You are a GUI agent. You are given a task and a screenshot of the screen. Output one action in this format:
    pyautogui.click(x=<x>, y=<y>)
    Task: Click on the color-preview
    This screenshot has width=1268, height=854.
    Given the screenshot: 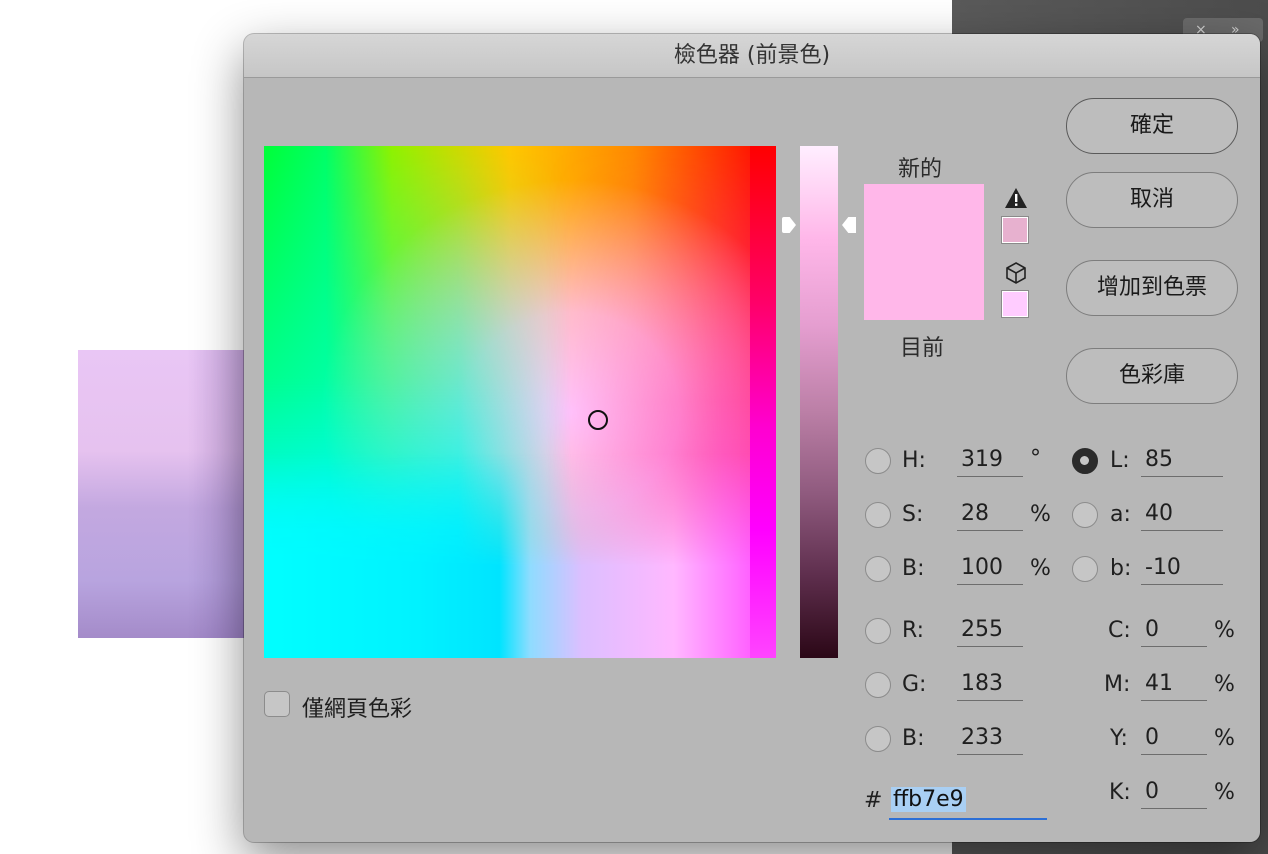 What is the action you would take?
    pyautogui.click(x=924, y=252)
    